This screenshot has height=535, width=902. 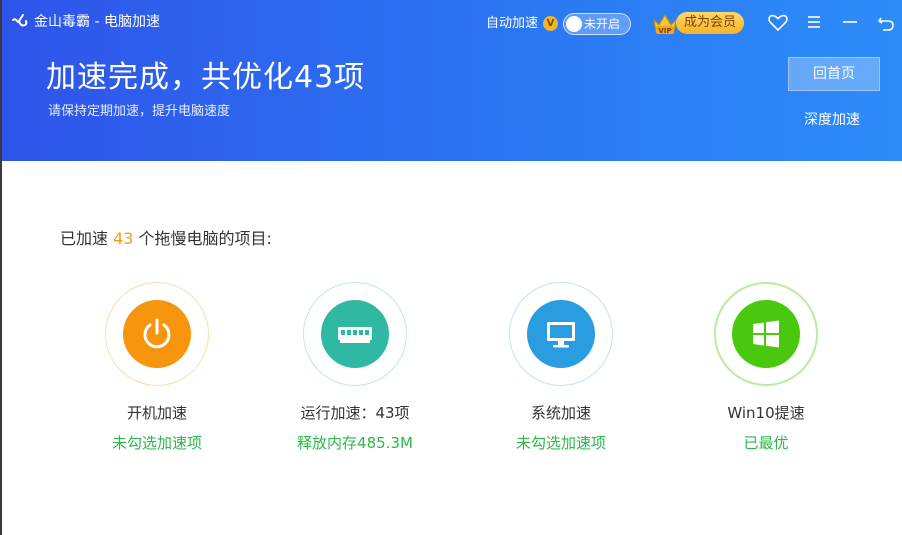 I want to click on item-win10-accelerate: Win10提速 已最优, so click(x=766, y=372).